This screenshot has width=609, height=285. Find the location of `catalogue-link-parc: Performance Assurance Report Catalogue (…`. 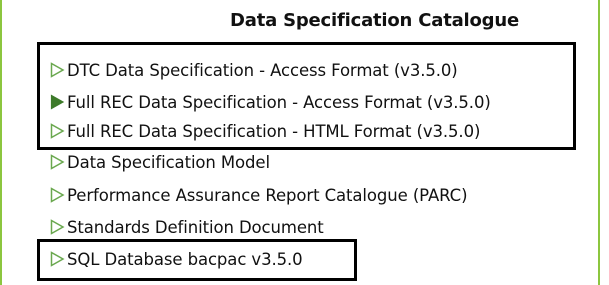

catalogue-link-parc: Performance Assurance Report Catalogue (… is located at coordinates (258, 195).